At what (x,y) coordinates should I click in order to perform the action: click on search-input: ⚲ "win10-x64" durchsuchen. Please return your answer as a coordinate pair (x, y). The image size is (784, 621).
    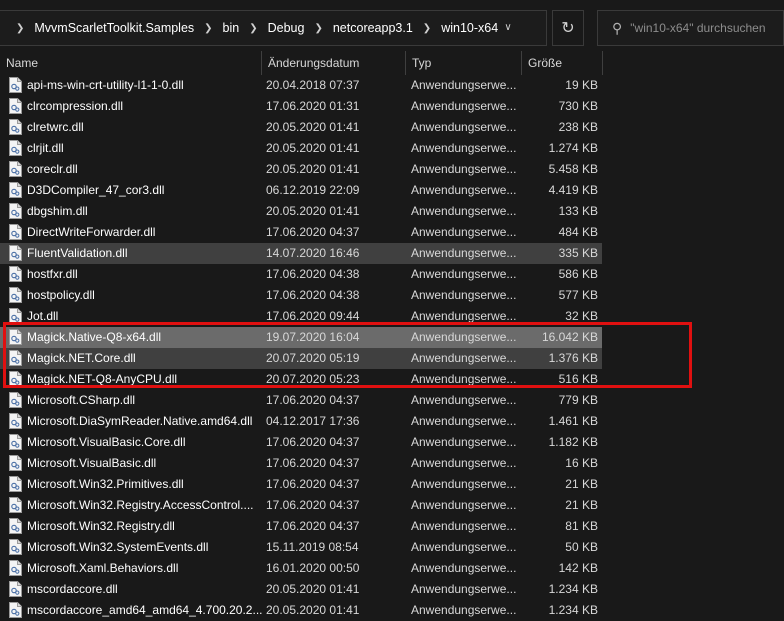
    Looking at the image, I should click on (690, 28).